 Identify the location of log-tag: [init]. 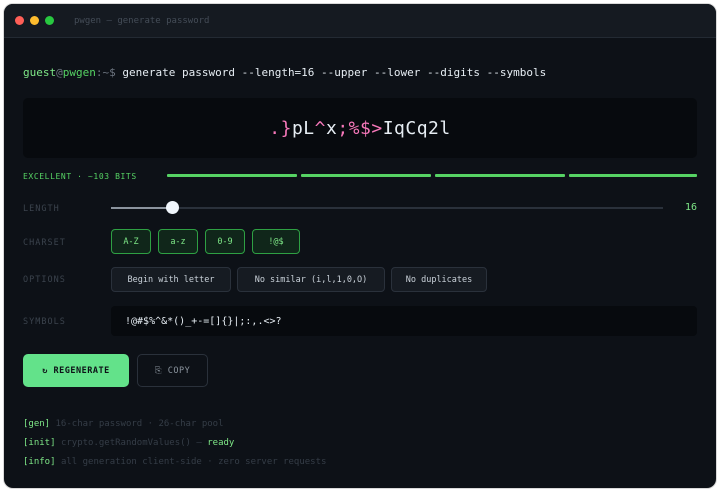
(39, 443).